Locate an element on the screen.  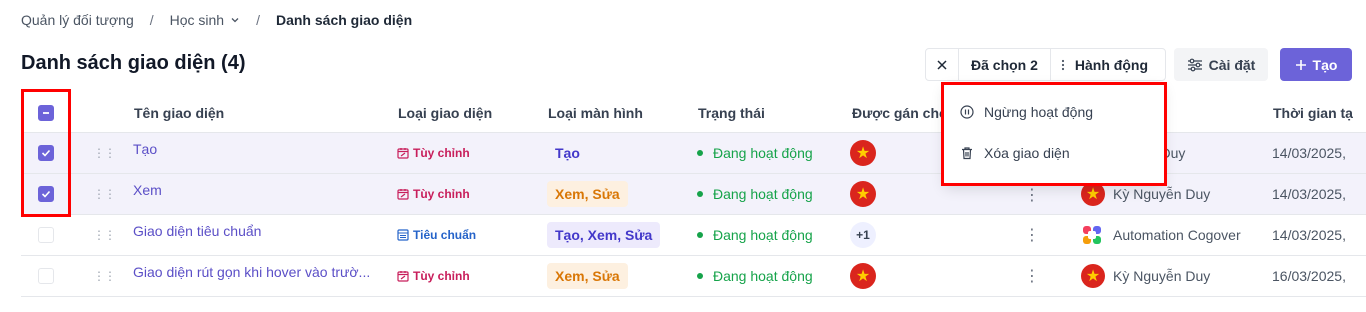
breadcrumb-root: Quản lý đối tượng is located at coordinates (77, 20).